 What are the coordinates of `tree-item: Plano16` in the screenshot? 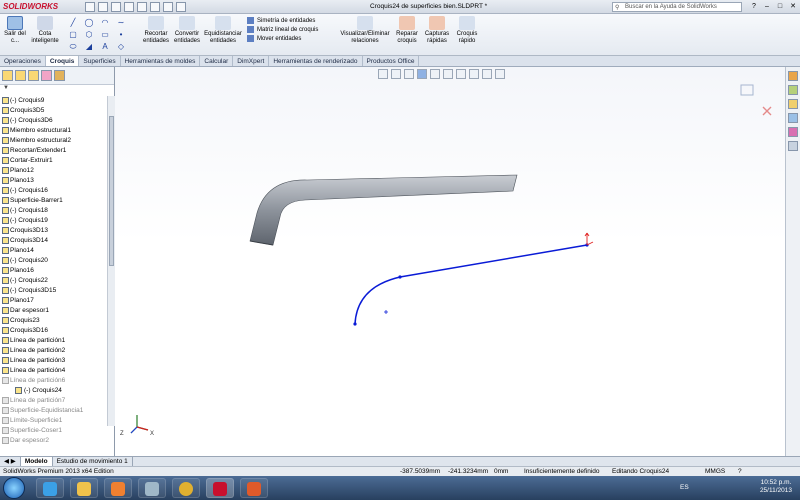 It's located at (53, 271).